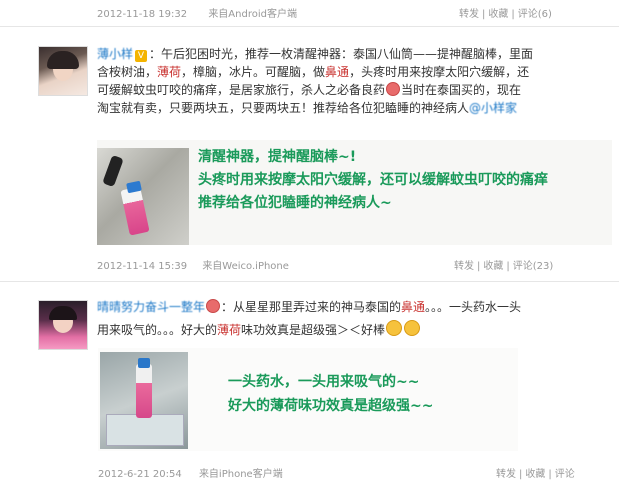 Image resolution: width=619 pixels, height=492 pixels. What do you see at coordinates (197, 12) in the screenshot?
I see `post0-meta: 2012-11-18 19:32 来自Android客户端` at bounding box center [197, 12].